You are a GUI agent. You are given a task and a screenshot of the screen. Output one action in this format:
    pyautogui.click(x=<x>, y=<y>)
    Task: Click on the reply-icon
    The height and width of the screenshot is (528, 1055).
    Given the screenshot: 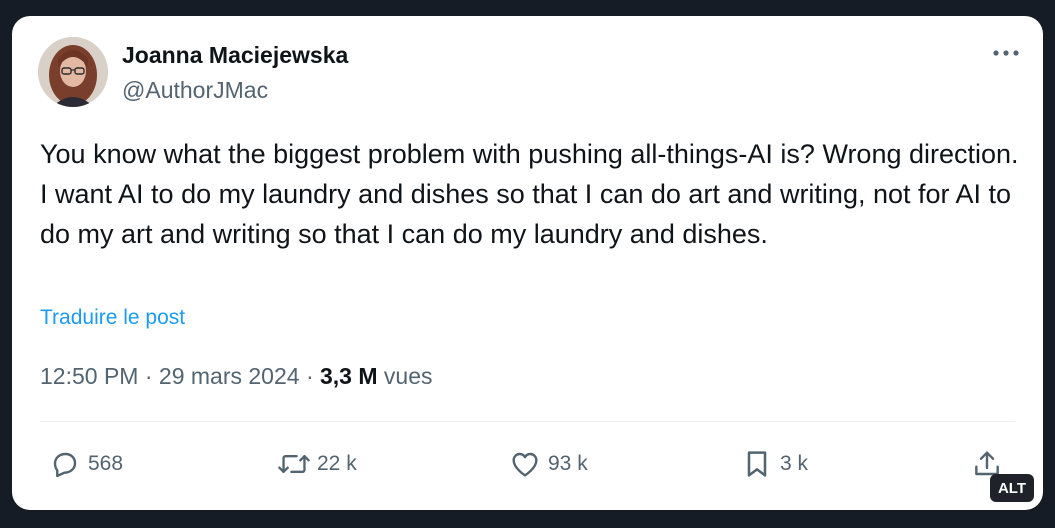 What is the action you would take?
    pyautogui.click(x=65, y=464)
    